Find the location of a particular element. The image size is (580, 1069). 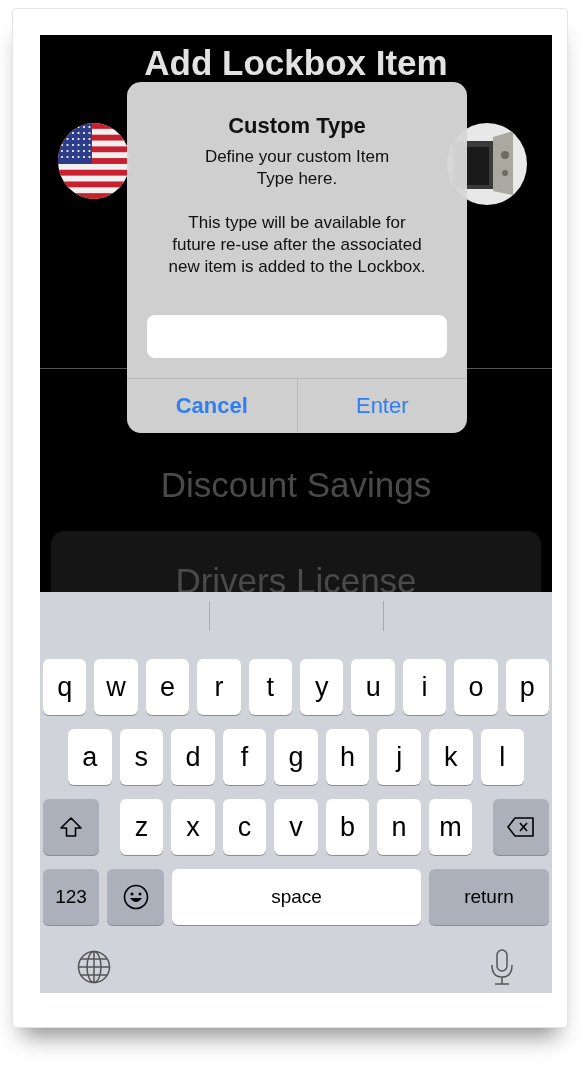

space-bar: space is located at coordinates (296, 897).